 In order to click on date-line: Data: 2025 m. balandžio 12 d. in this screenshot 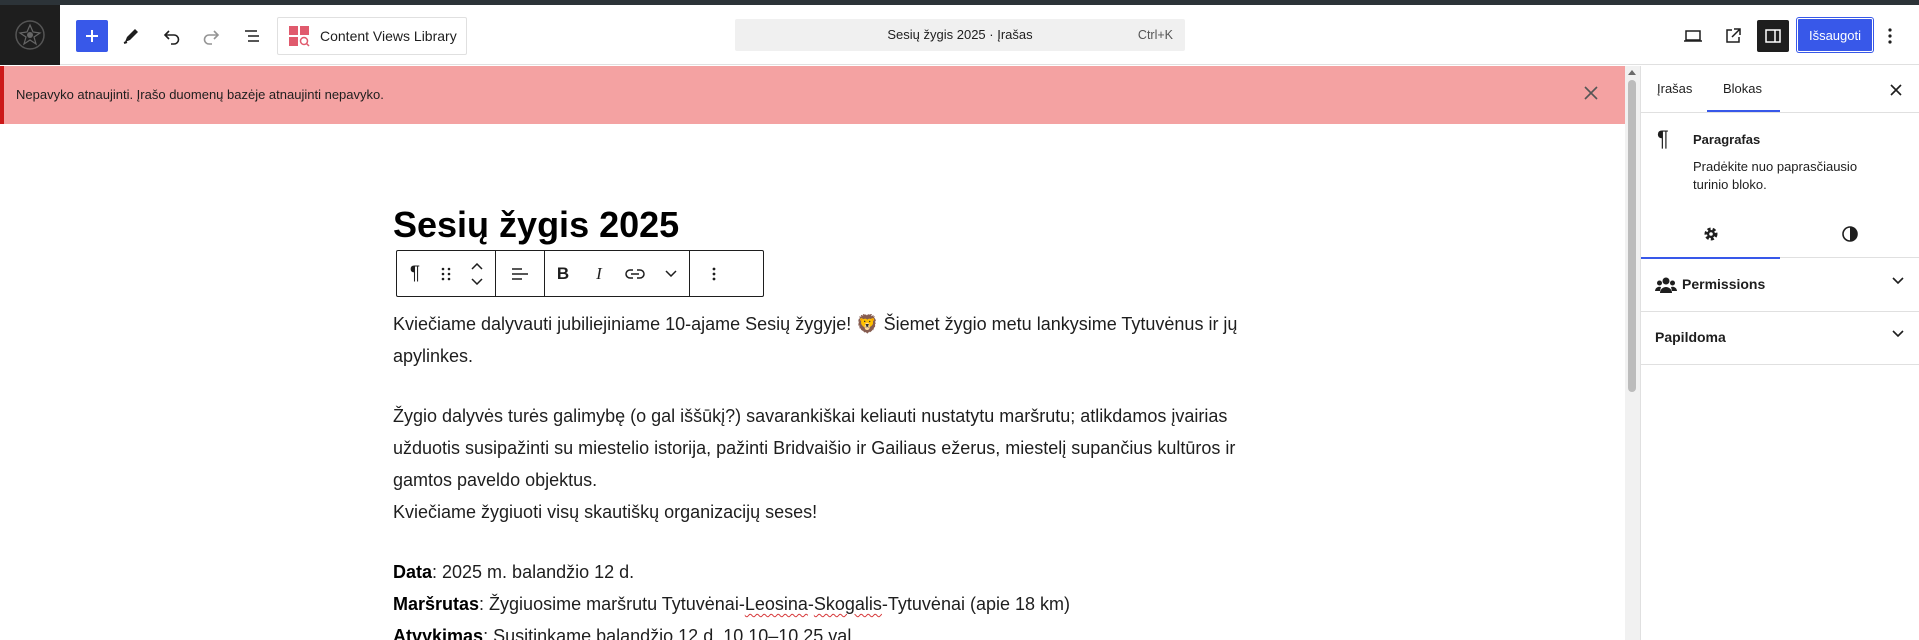, I will do `click(513, 572)`.